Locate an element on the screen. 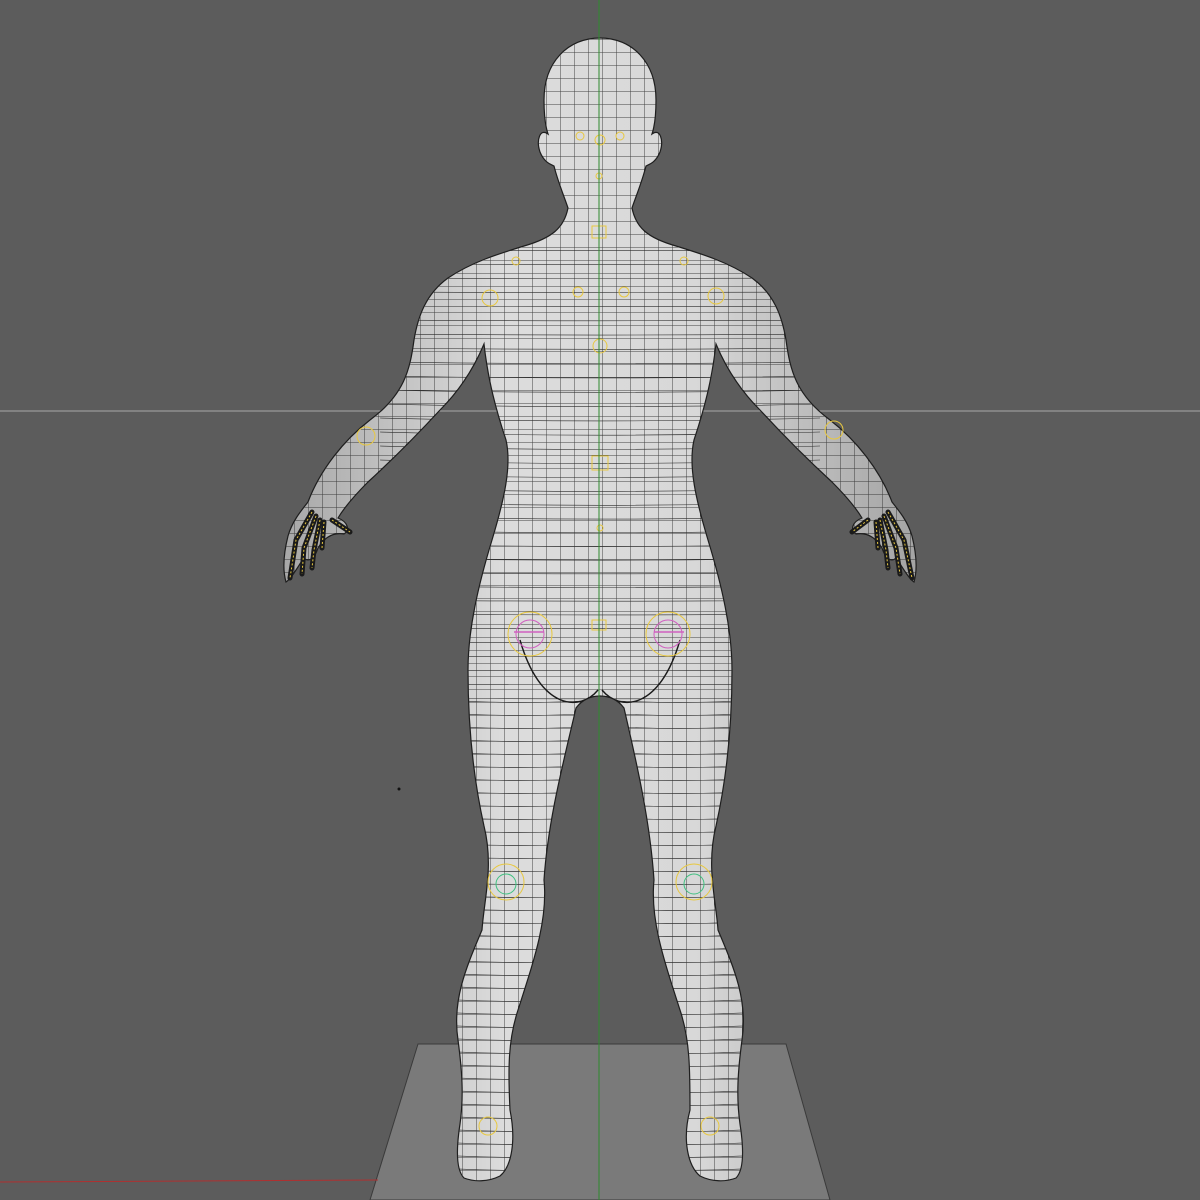  stray-vertex-point is located at coordinates (399, 789).